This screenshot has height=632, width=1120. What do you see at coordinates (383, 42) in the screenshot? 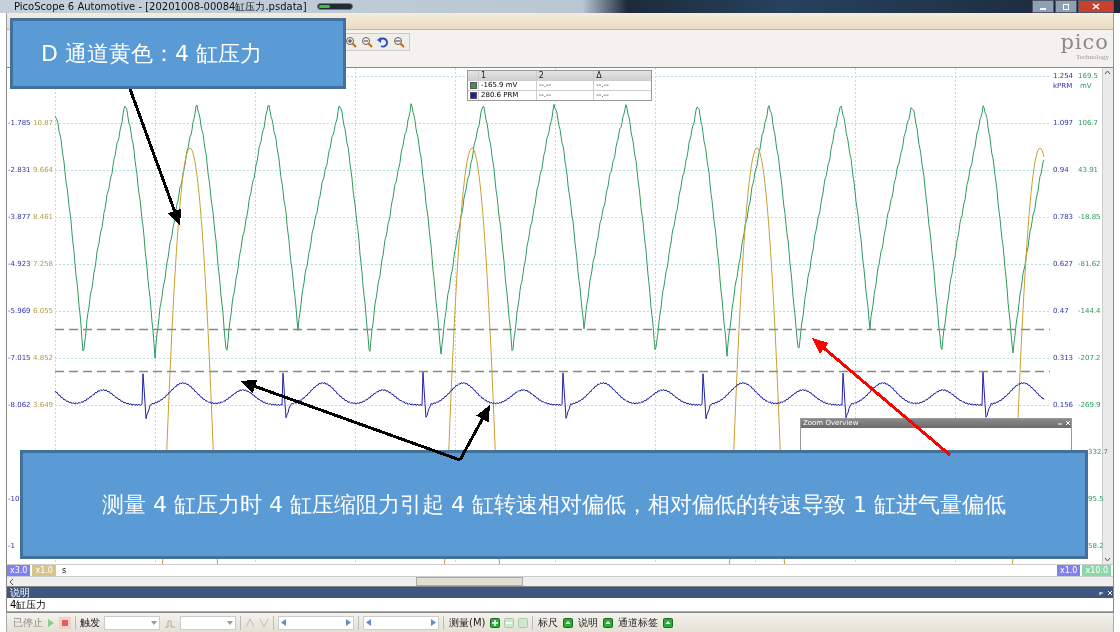
I see `undo-arrow-icon` at bounding box center [383, 42].